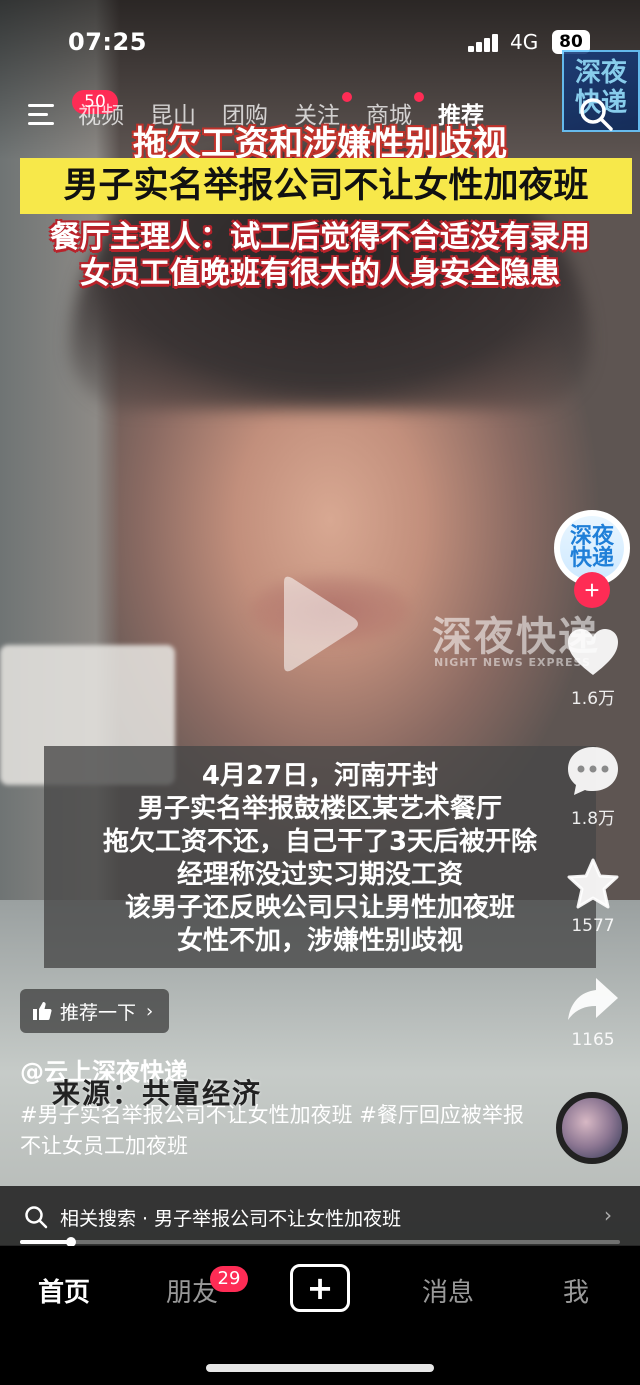 This screenshot has width=640, height=1385. I want to click on nav-me: 我, so click(576, 1290).